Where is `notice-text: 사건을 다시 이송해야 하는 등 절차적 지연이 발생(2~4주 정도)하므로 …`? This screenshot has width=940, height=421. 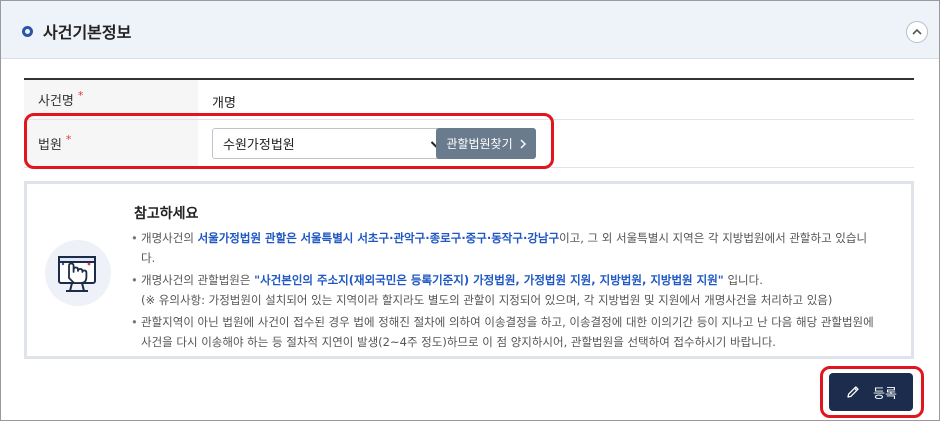
notice-text: 사건을 다시 이송해야 하는 등 절차적 지연이 발생(2~4주 정도)하므로 … is located at coordinates (458, 342).